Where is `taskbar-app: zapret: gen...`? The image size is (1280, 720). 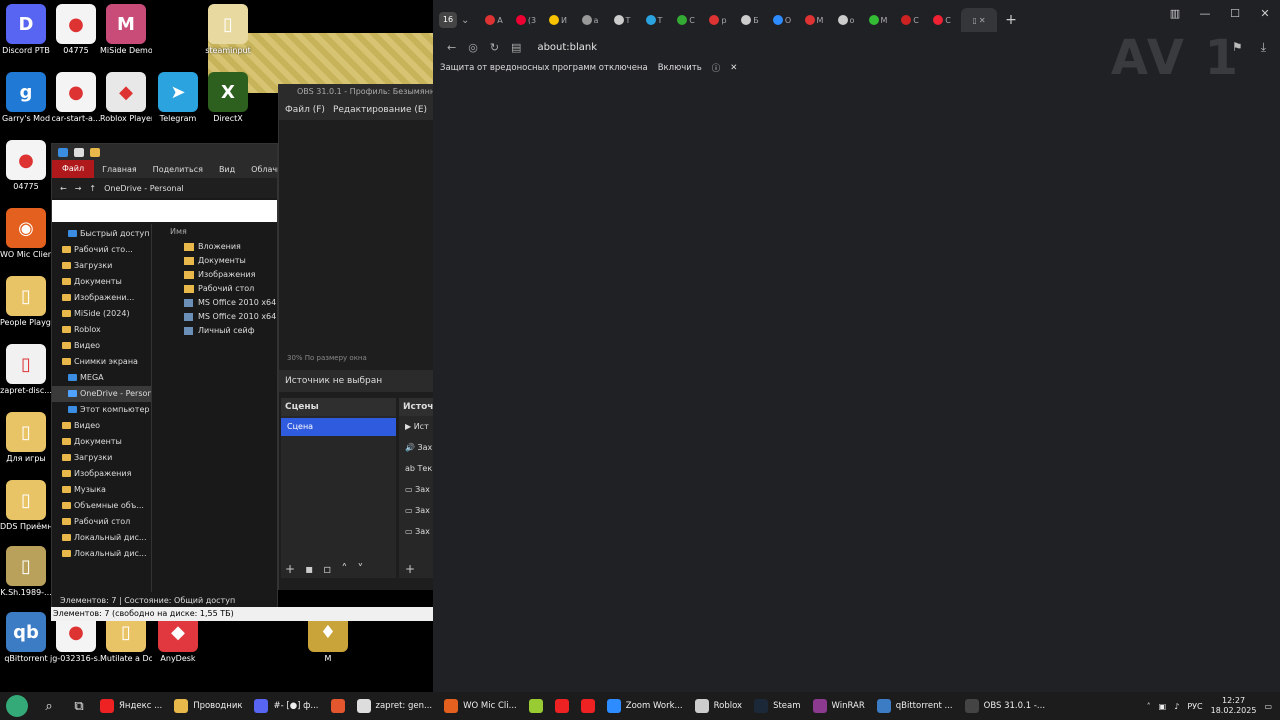 taskbar-app: zapret: gen... is located at coordinates (395, 706).